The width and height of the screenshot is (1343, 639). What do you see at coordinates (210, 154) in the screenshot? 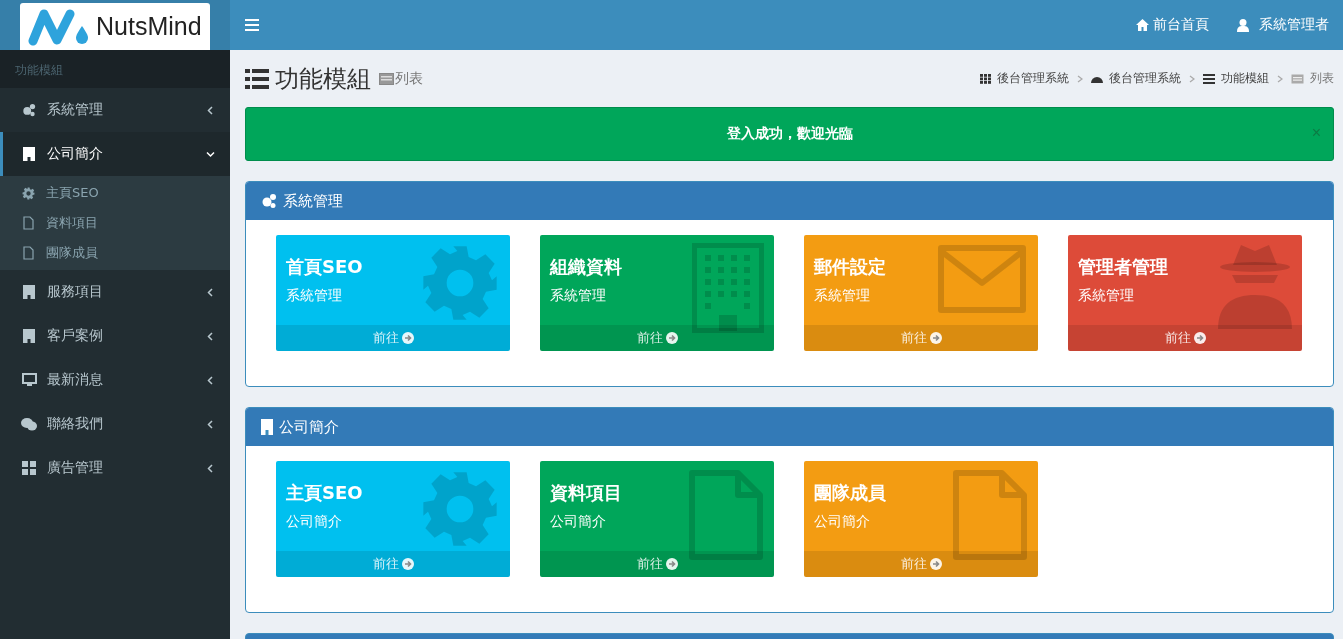
I see `chevron-down-icon` at bounding box center [210, 154].